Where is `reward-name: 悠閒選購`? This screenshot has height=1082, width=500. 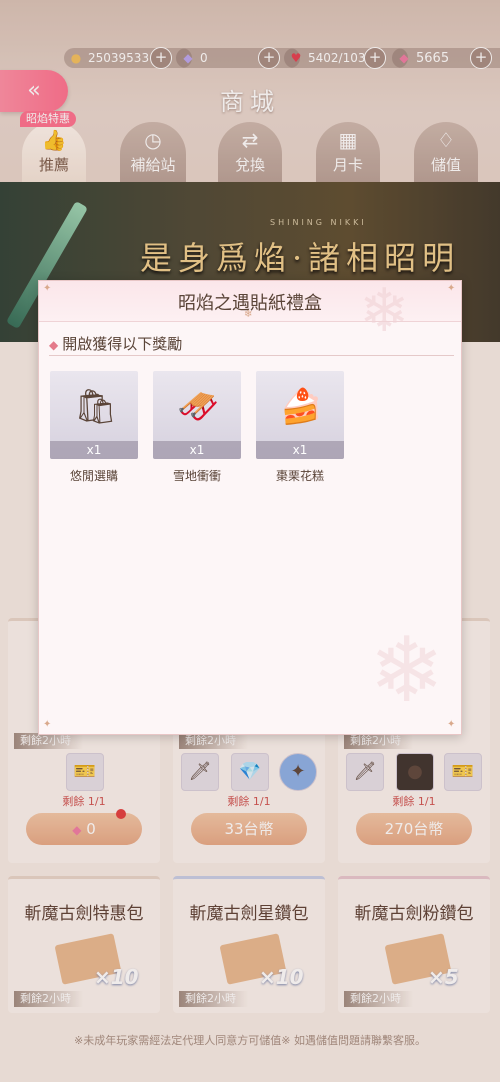 reward-name: 悠閒選購 is located at coordinates (93, 476).